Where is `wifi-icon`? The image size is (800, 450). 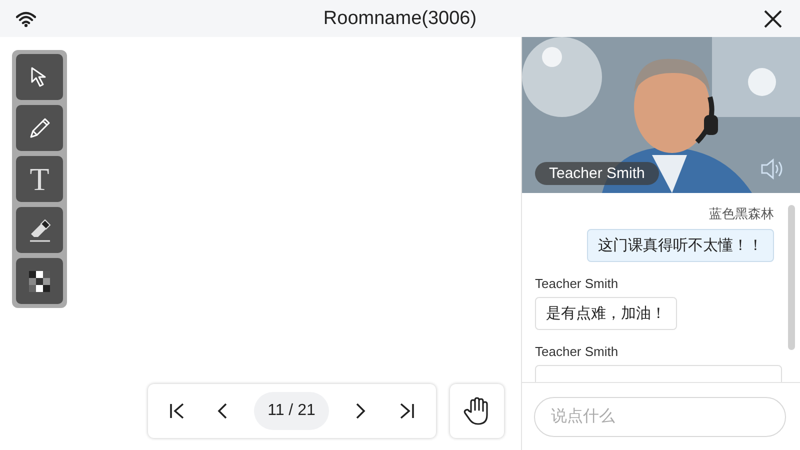 wifi-icon is located at coordinates (26, 18).